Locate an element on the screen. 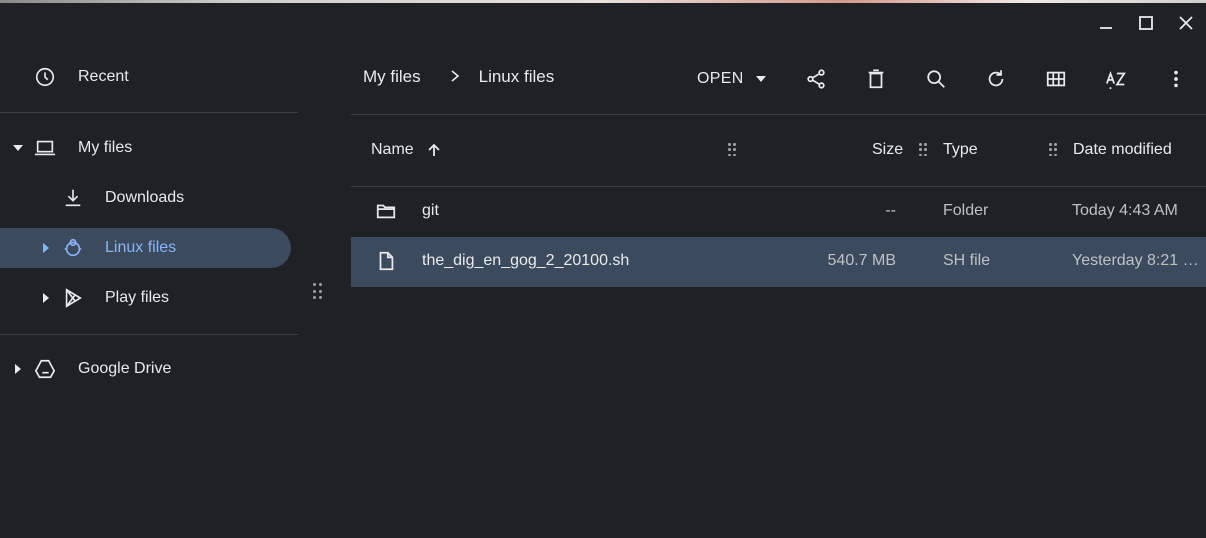  folder-icon is located at coordinates (387, 212).